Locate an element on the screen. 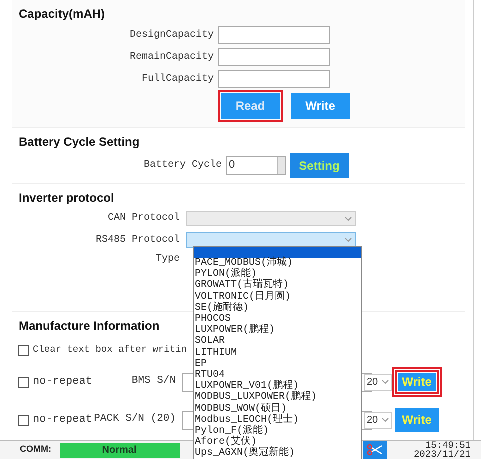  field-label: CAN Protocol is located at coordinates (143, 219).